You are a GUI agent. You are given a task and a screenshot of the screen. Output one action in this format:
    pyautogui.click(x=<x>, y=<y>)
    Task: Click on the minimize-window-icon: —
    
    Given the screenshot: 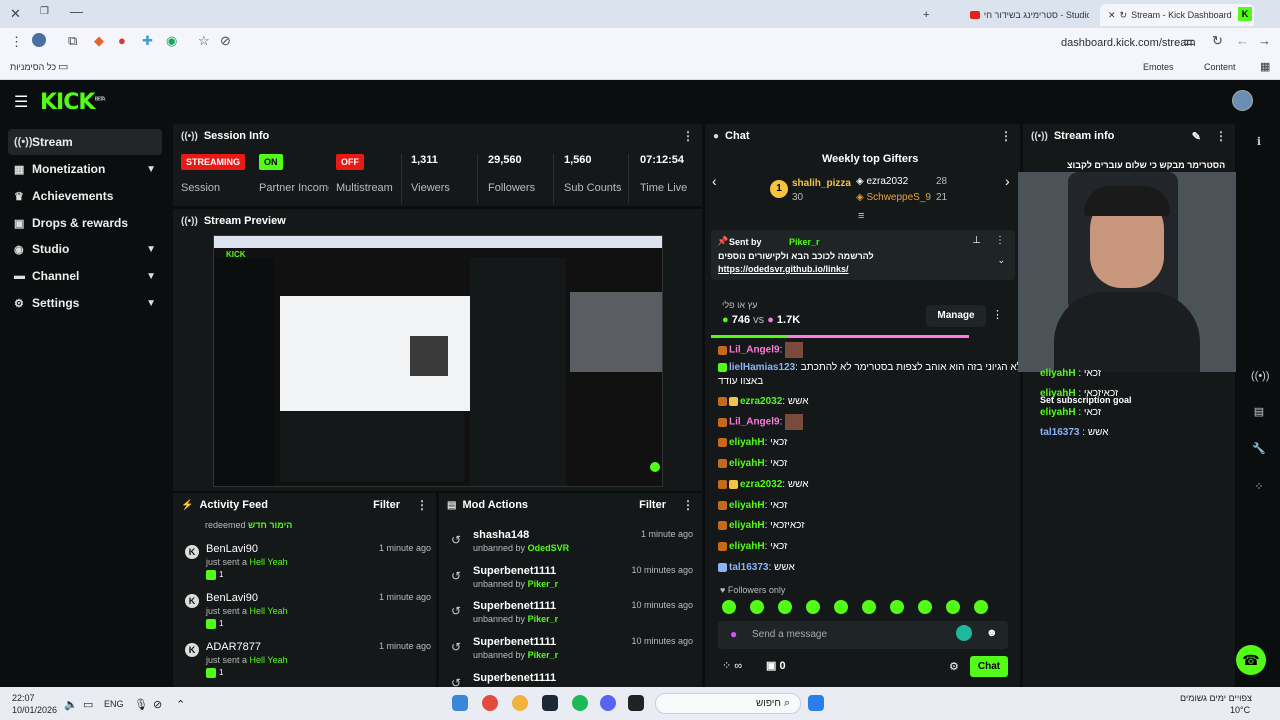 What is the action you would take?
    pyautogui.click(x=76, y=11)
    